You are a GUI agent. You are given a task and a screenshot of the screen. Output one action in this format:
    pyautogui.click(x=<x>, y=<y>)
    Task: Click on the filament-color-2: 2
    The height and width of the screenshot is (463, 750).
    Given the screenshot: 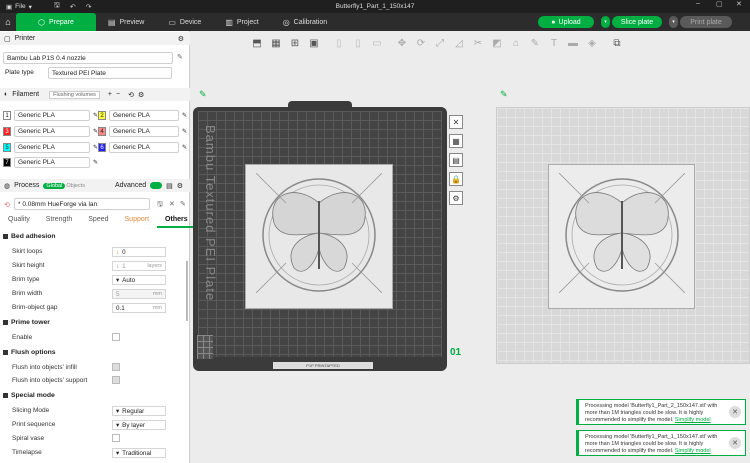 What is the action you would take?
    pyautogui.click(x=102, y=115)
    